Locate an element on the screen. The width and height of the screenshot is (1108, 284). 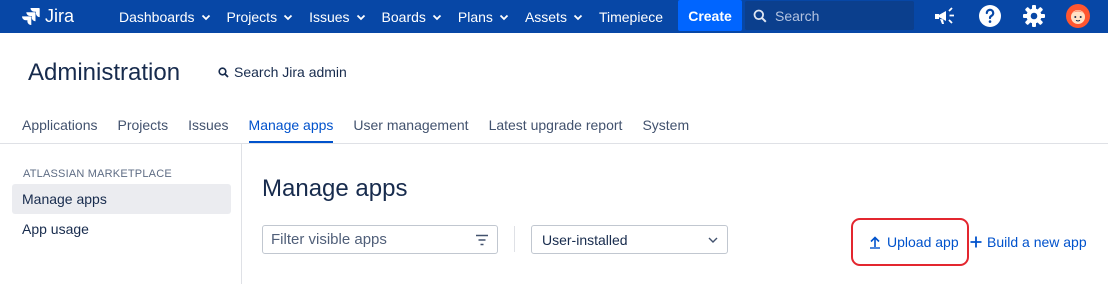
avatar is located at coordinates (1078, 16).